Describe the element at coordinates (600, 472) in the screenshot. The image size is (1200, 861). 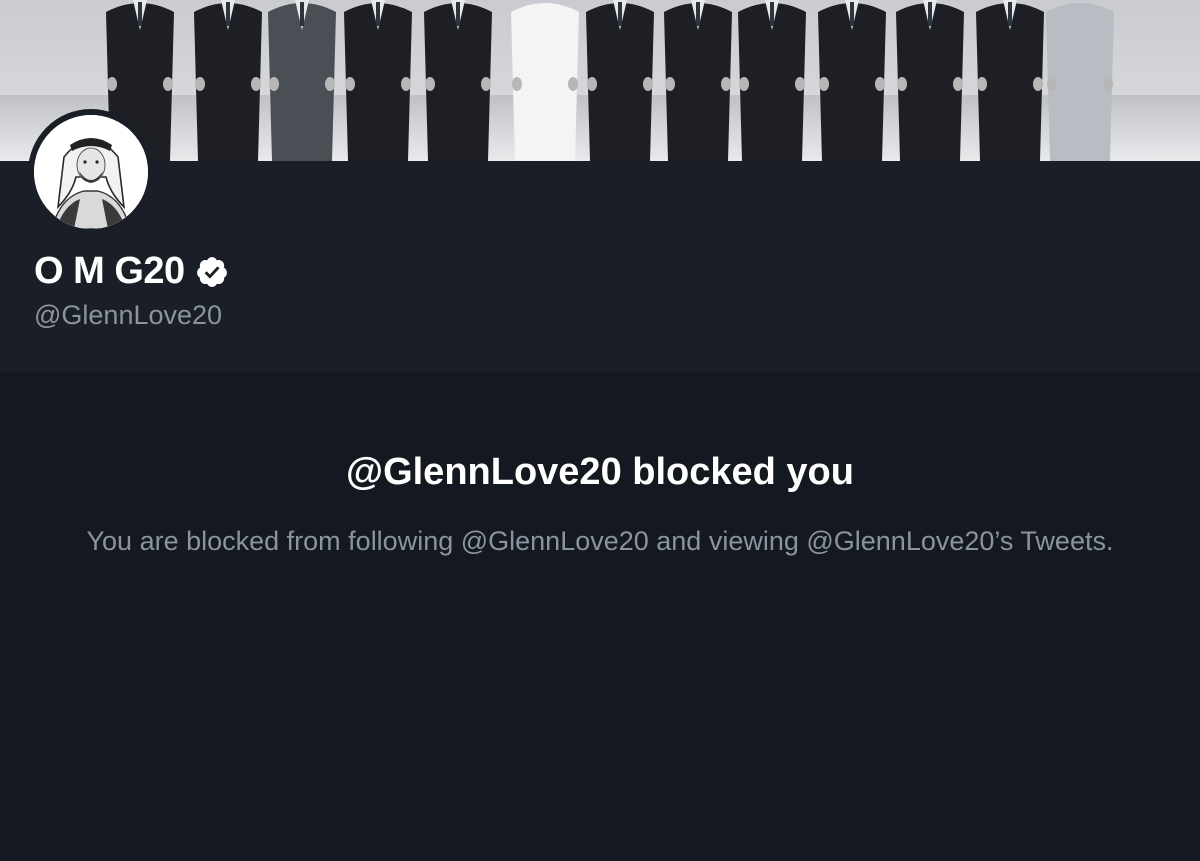
I see `blocked-title: @GlennLove20 blocked you` at that location.